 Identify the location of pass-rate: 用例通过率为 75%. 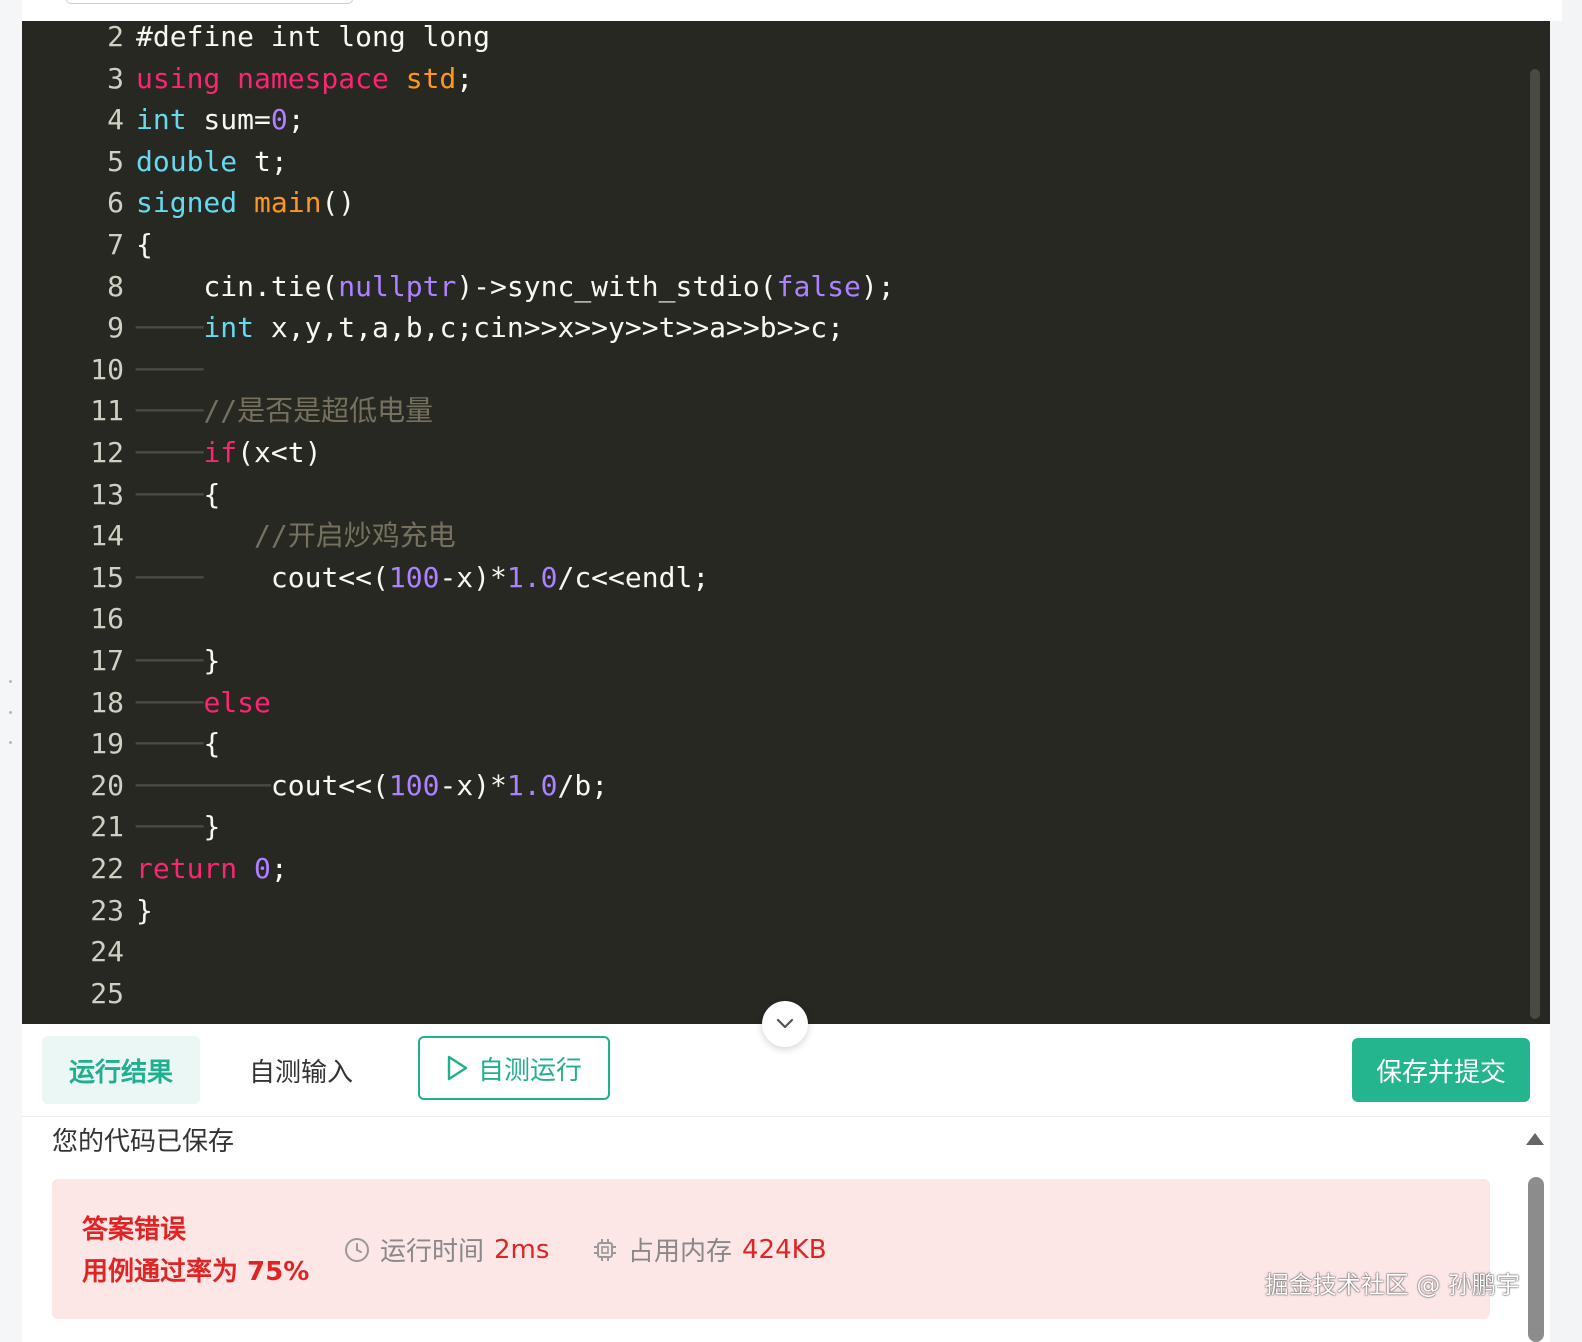
(196, 1272).